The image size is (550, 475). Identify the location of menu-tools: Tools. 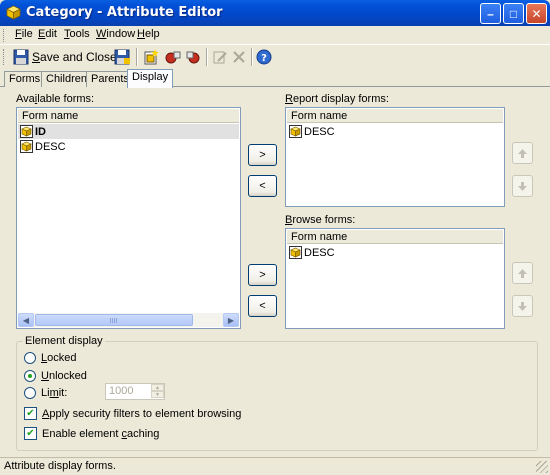
(77, 34).